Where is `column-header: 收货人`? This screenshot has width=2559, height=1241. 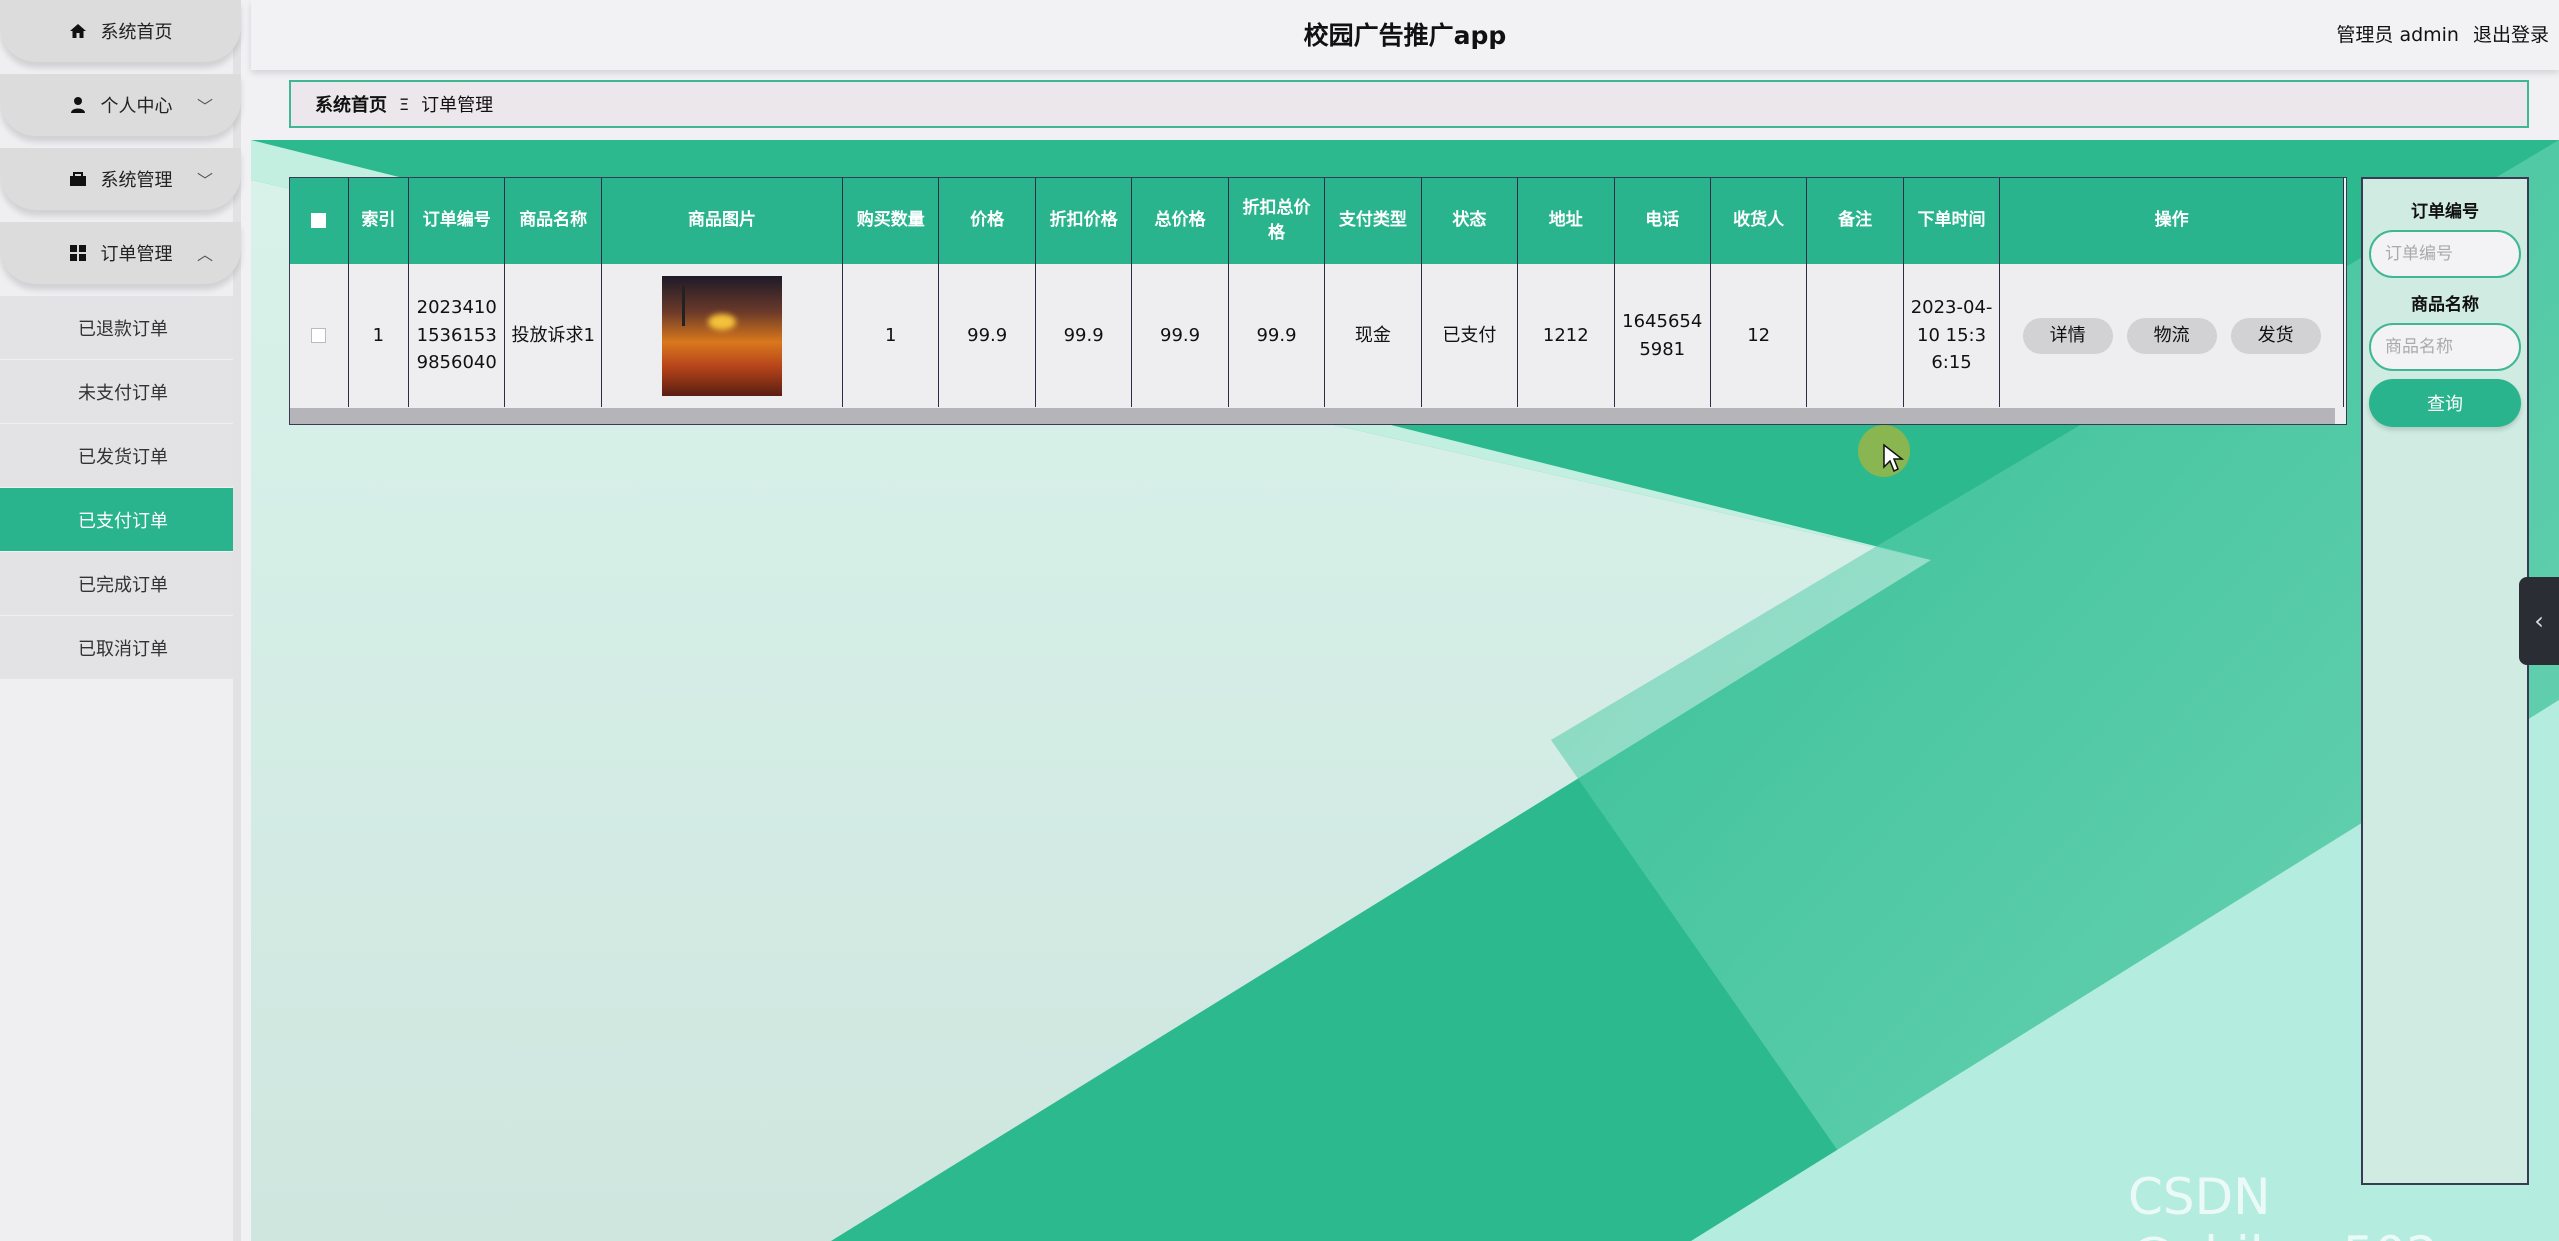 column-header: 收货人 is located at coordinates (1759, 221).